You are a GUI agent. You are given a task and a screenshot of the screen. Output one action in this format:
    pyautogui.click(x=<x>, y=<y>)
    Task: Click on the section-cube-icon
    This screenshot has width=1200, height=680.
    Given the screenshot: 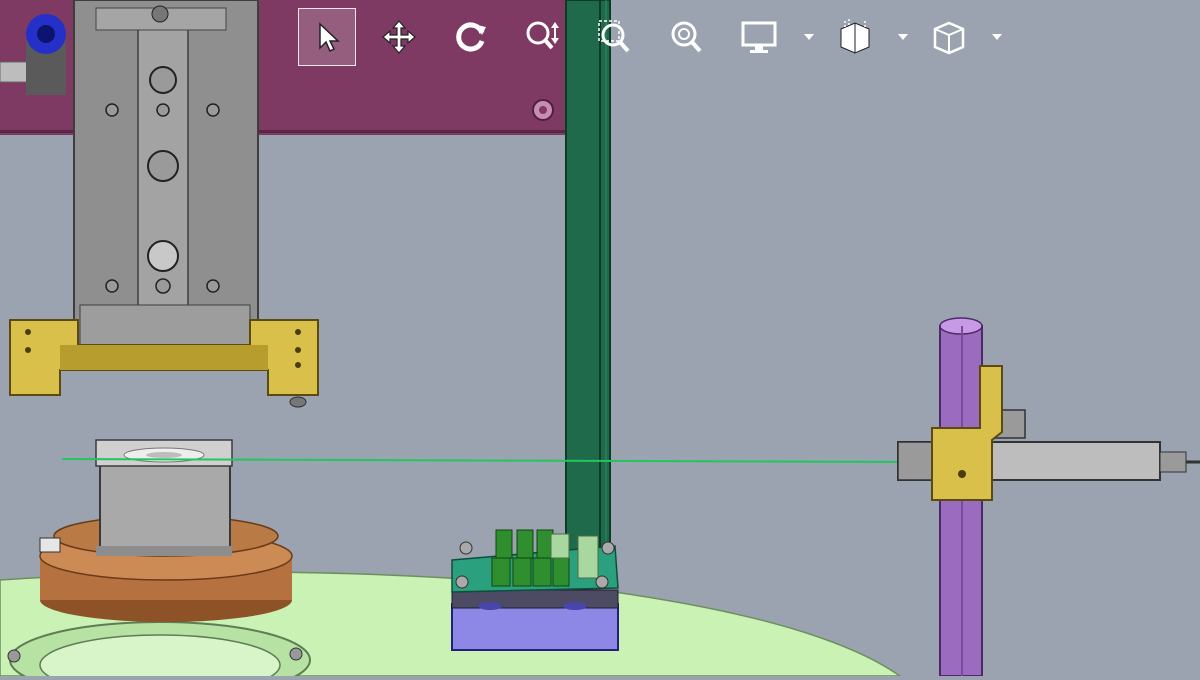 What is the action you would take?
    pyautogui.click(x=855, y=36)
    